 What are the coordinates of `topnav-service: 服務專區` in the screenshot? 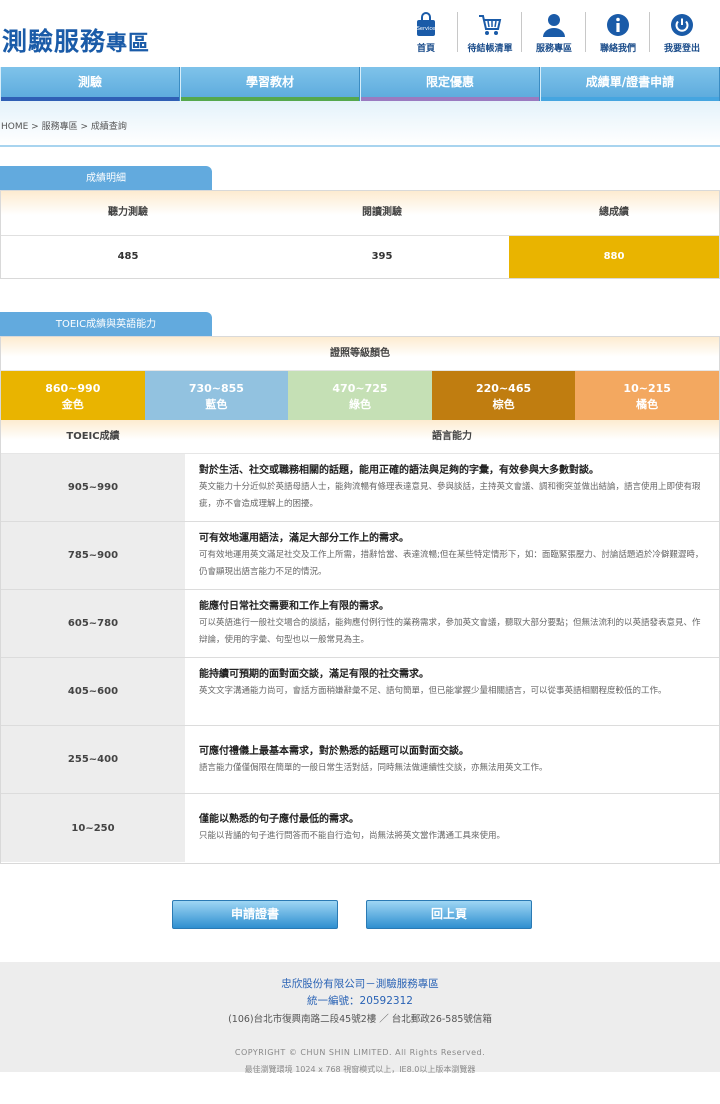 It's located at (553, 33).